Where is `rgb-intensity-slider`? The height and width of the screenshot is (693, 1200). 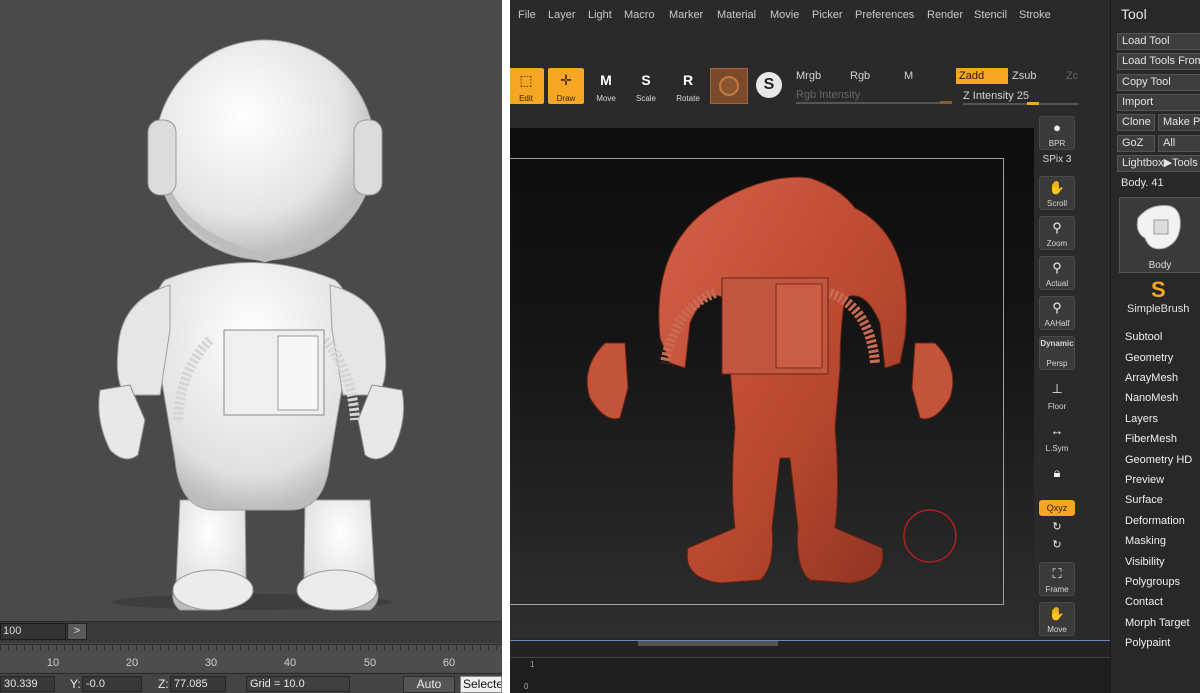
rgb-intensity-slider is located at coordinates (874, 103).